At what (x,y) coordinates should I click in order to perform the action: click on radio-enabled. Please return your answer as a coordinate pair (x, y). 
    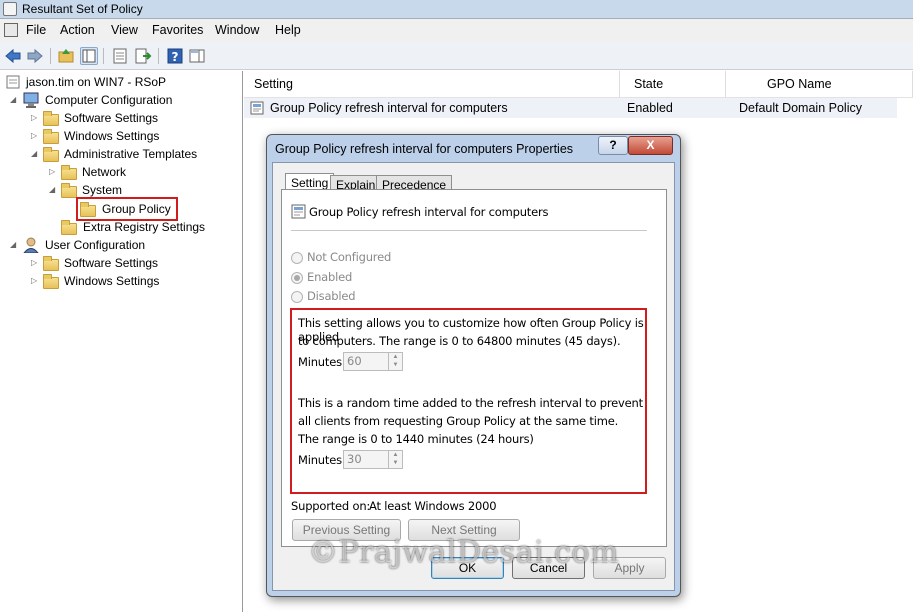
    Looking at the image, I should click on (297, 278).